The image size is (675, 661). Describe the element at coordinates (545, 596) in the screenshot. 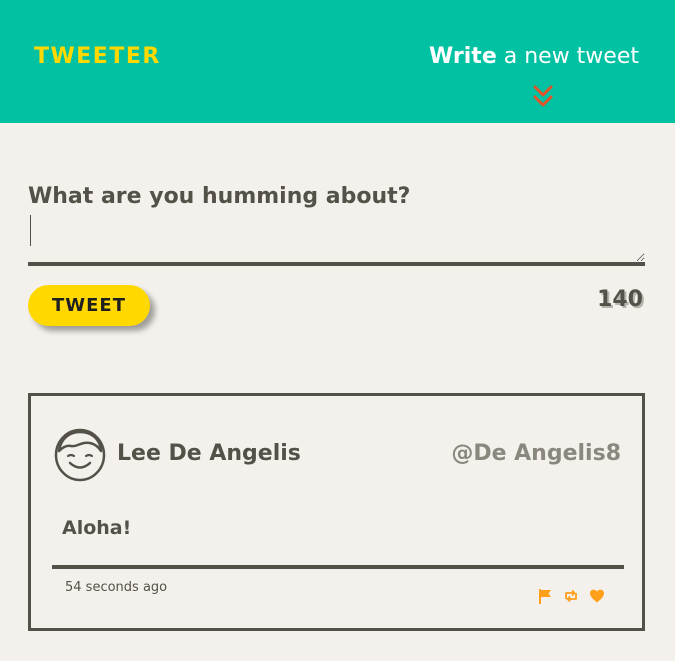

I see `flag-icon` at that location.